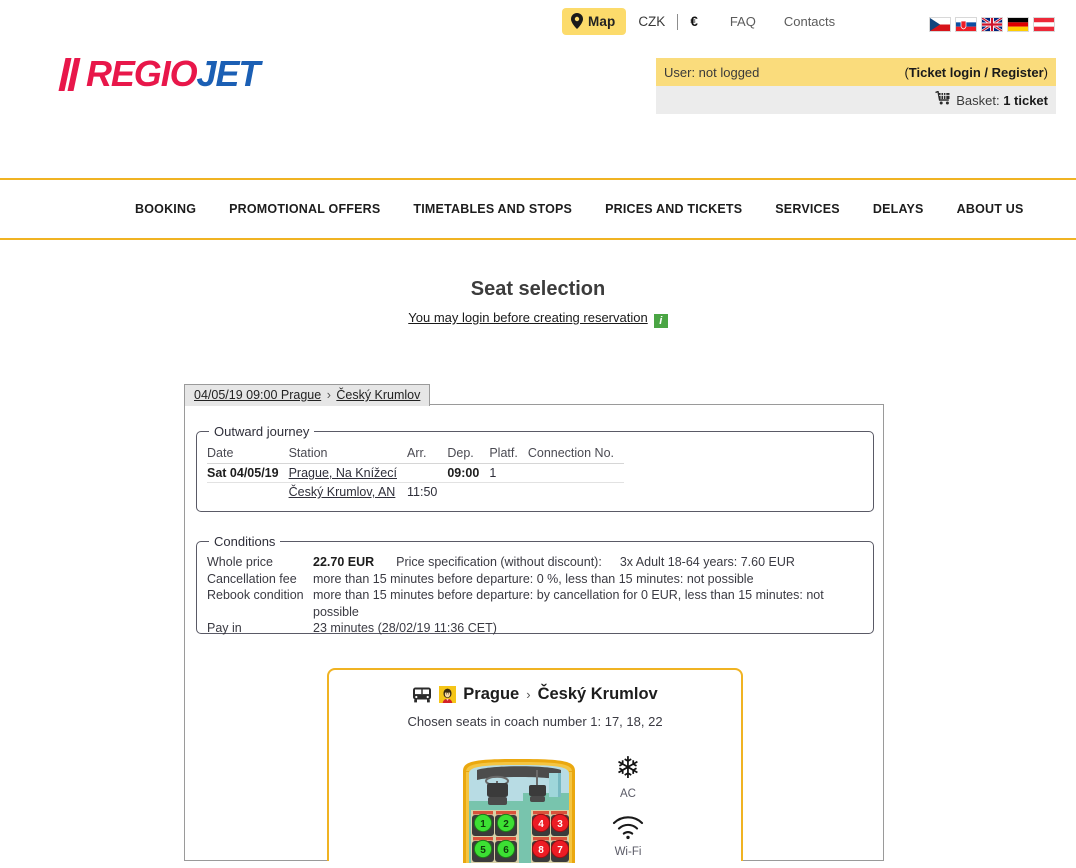 Image resolution: width=1076 pixels, height=868 pixels. What do you see at coordinates (508, 473) in the screenshot?
I see `row-0-platf: 1` at bounding box center [508, 473].